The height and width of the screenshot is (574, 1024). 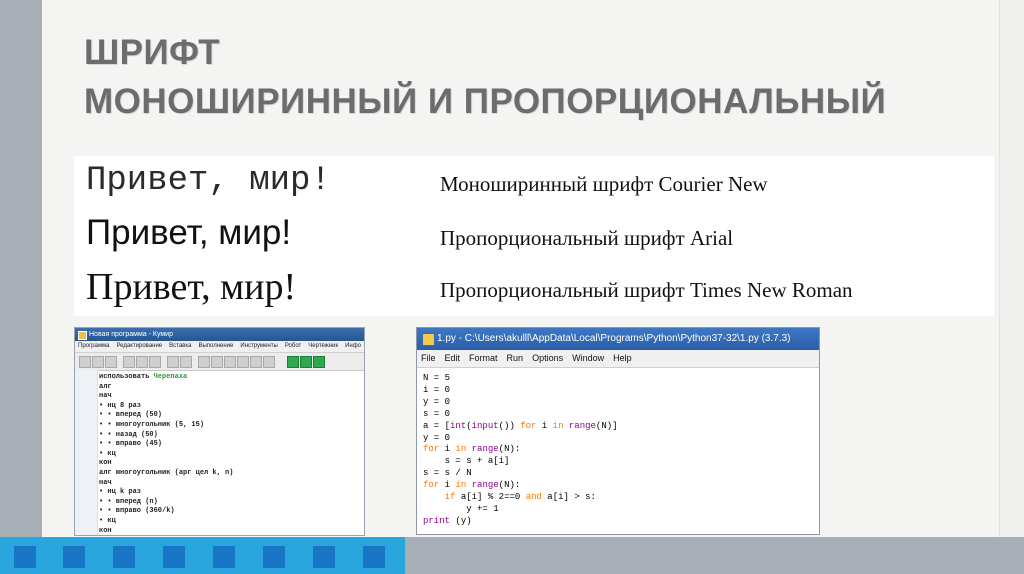 I want to click on idle-menu-item: Help, so click(x=622, y=358).